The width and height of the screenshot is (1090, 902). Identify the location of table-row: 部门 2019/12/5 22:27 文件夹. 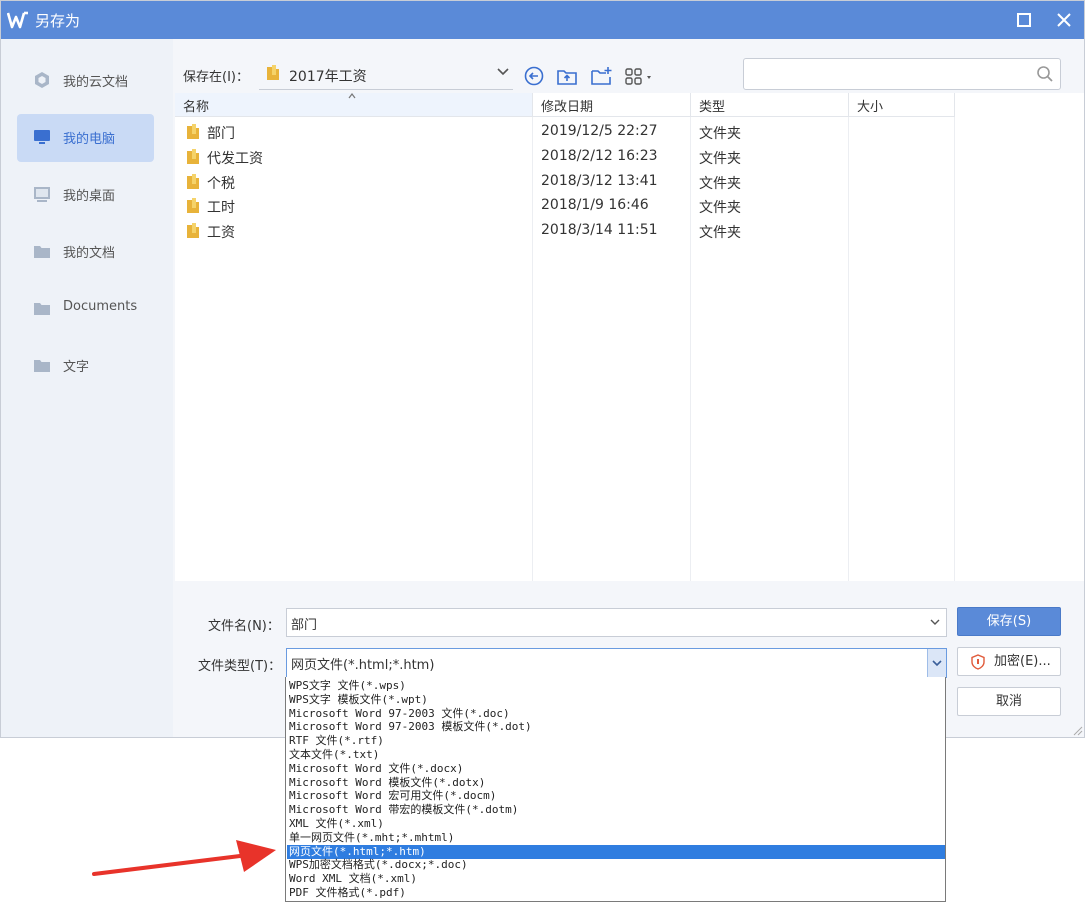
(629, 131).